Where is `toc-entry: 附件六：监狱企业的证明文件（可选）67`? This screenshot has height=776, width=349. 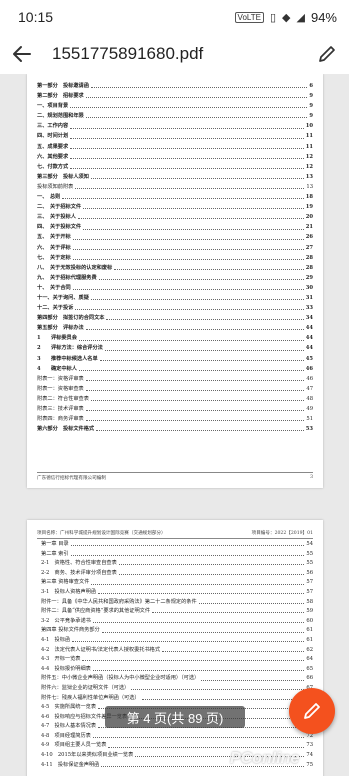
toc-entry: 附件六：监狱企业的证明文件（可选）67 is located at coordinates (177, 688).